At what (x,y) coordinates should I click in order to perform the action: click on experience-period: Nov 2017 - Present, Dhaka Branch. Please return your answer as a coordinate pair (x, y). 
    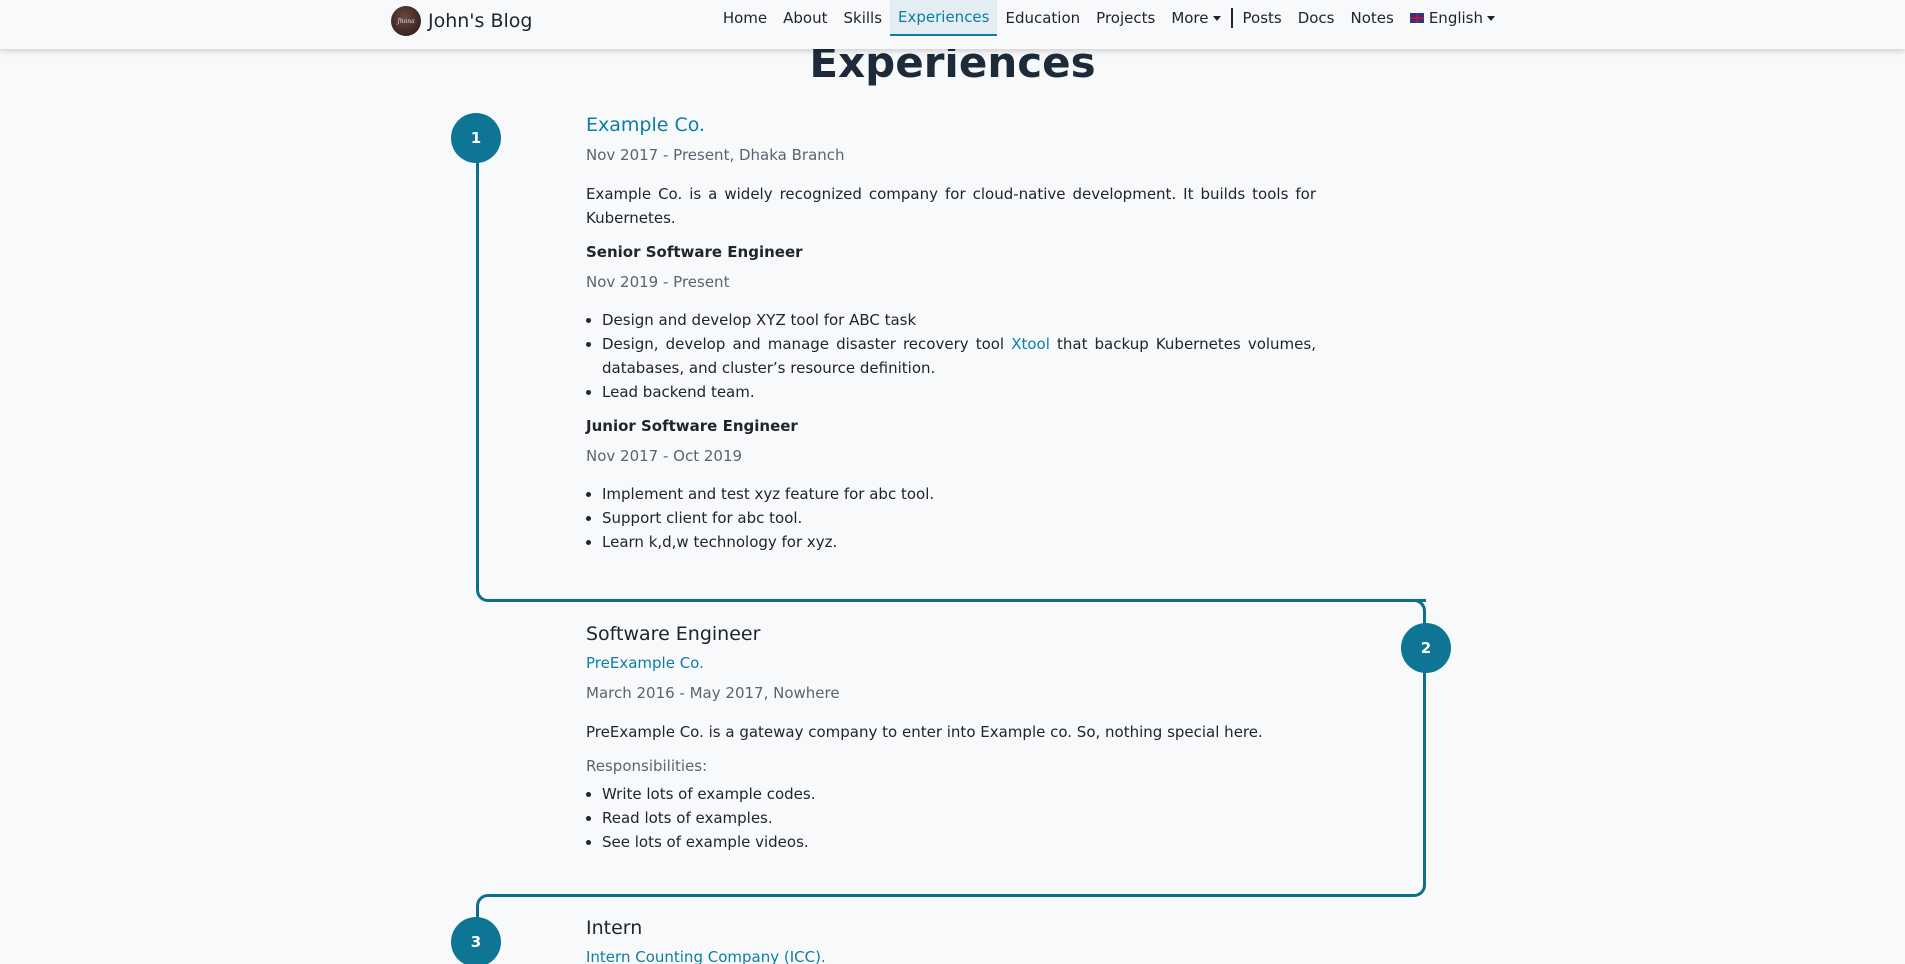
    Looking at the image, I should click on (715, 155).